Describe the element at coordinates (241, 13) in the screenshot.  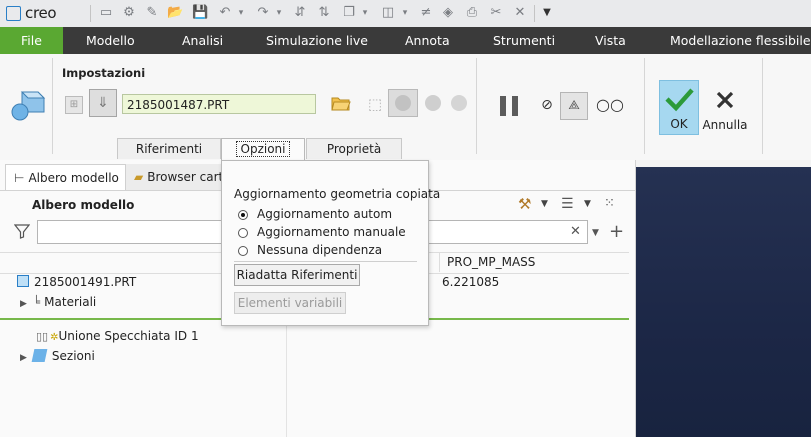
I see `undo-dropdown-icon: ▾` at that location.